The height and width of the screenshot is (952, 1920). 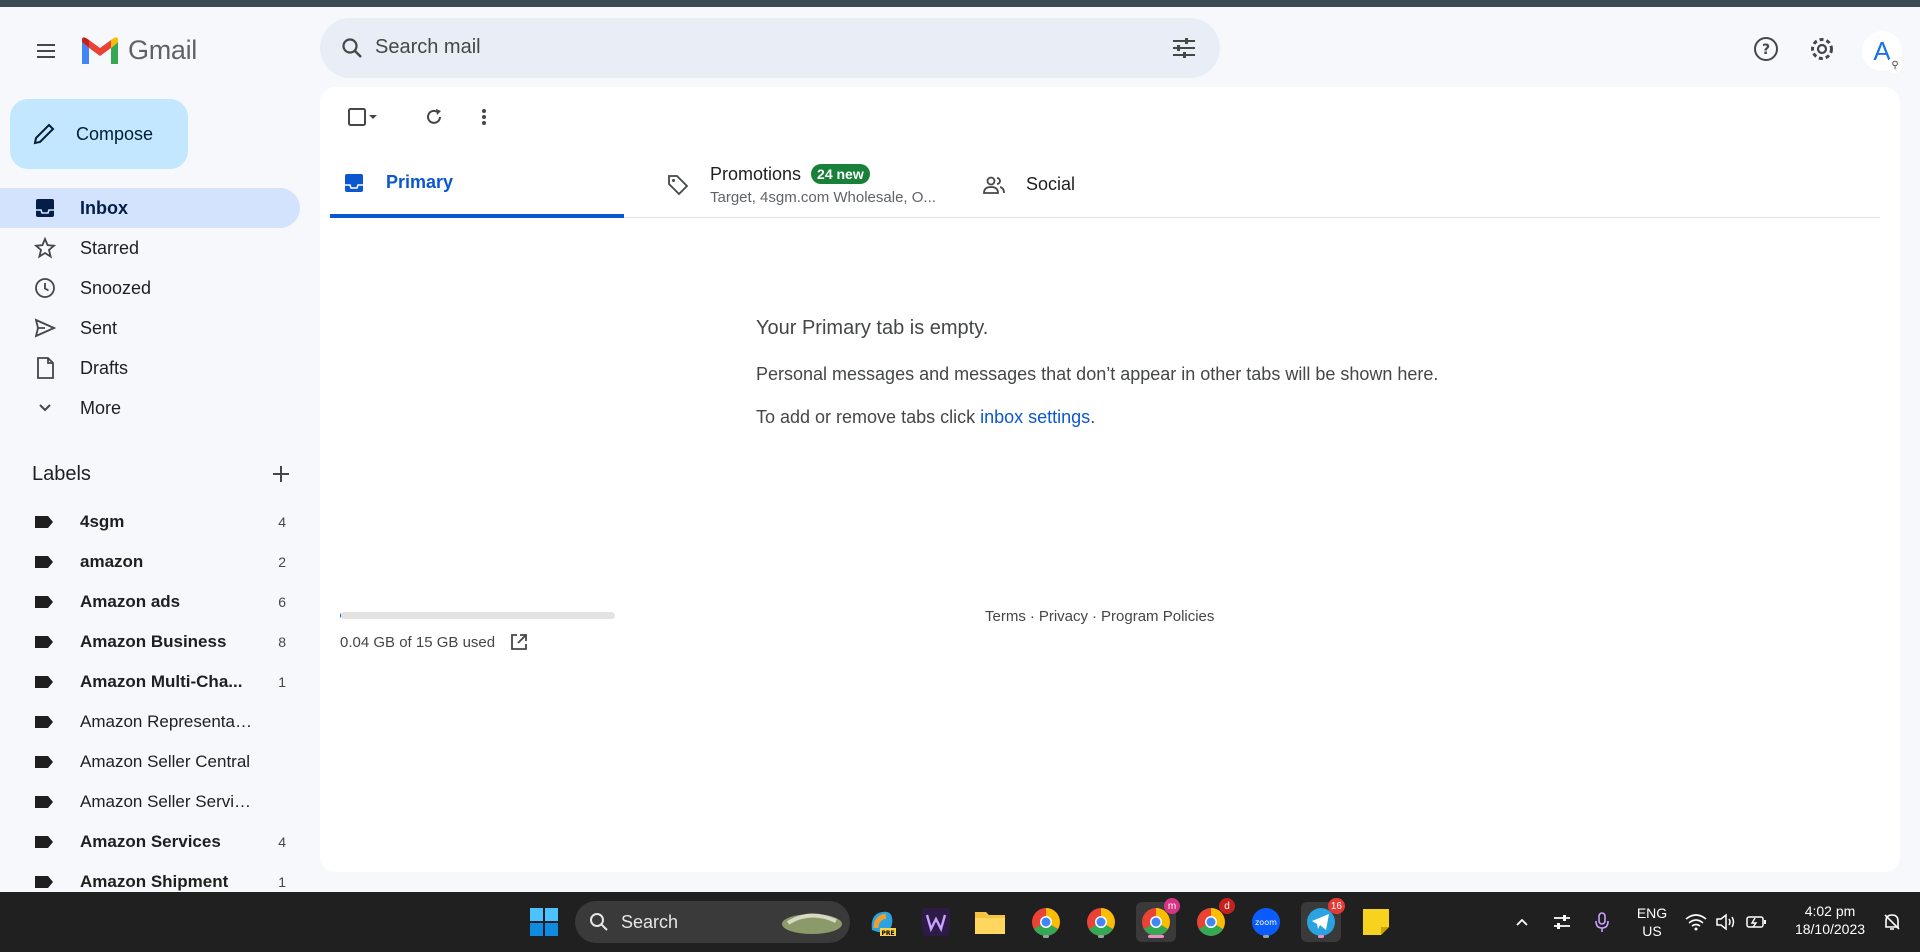 What do you see at coordinates (363, 117) in the screenshot?
I see `select-all-checkbox` at bounding box center [363, 117].